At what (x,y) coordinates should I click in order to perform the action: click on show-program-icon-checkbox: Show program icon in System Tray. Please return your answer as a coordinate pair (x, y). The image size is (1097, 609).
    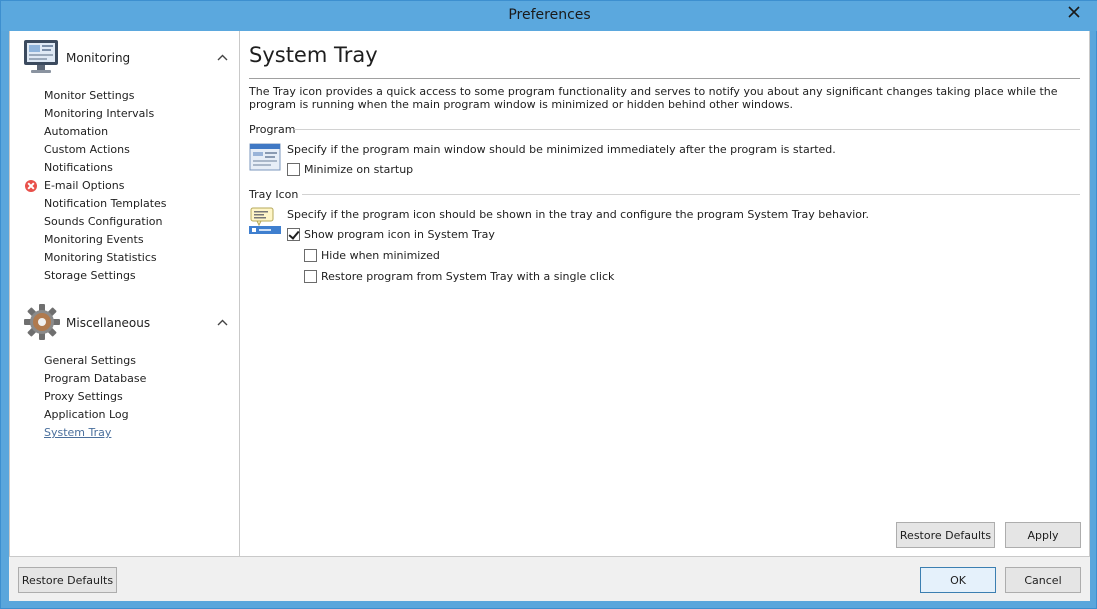
    Looking at the image, I should click on (391, 234).